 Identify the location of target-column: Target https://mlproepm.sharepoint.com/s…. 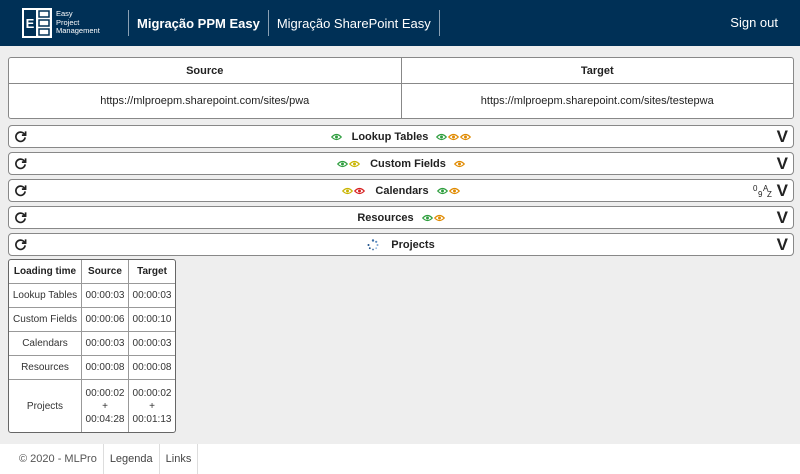
(596, 88).